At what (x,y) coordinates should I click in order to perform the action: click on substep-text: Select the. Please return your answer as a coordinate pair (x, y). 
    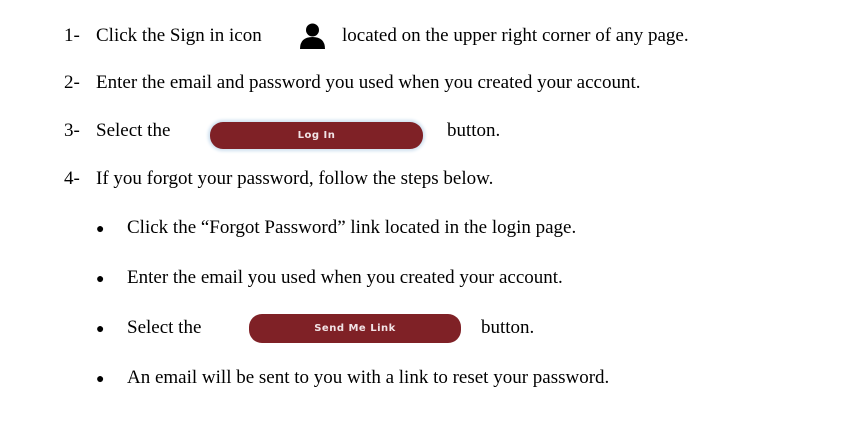
    Looking at the image, I should click on (164, 327).